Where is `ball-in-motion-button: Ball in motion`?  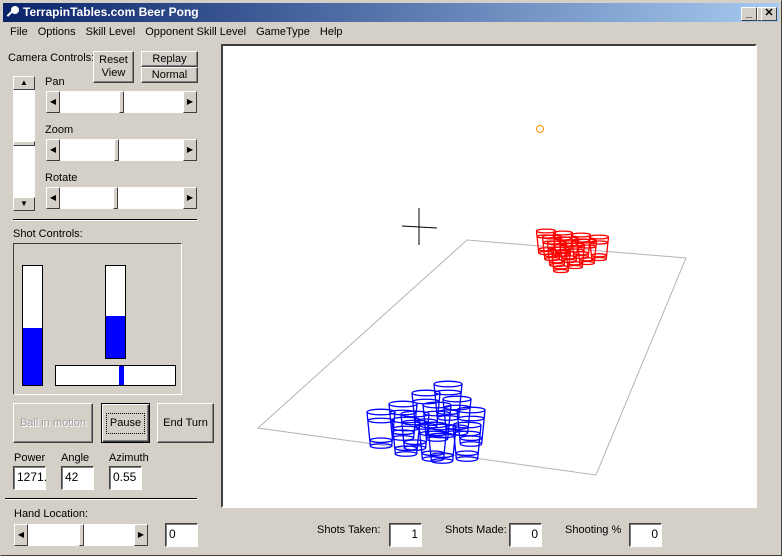 ball-in-motion-button: Ball in motion is located at coordinates (53, 423).